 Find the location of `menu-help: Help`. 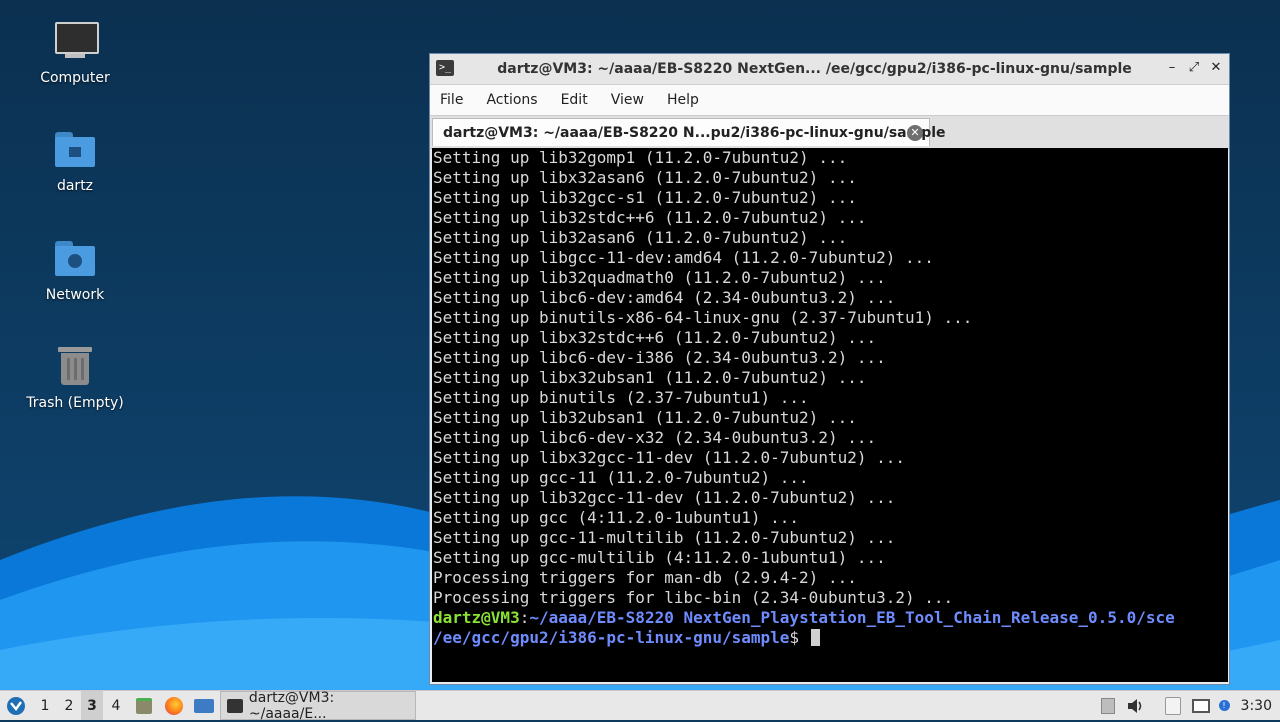

menu-help: Help is located at coordinates (683, 100).